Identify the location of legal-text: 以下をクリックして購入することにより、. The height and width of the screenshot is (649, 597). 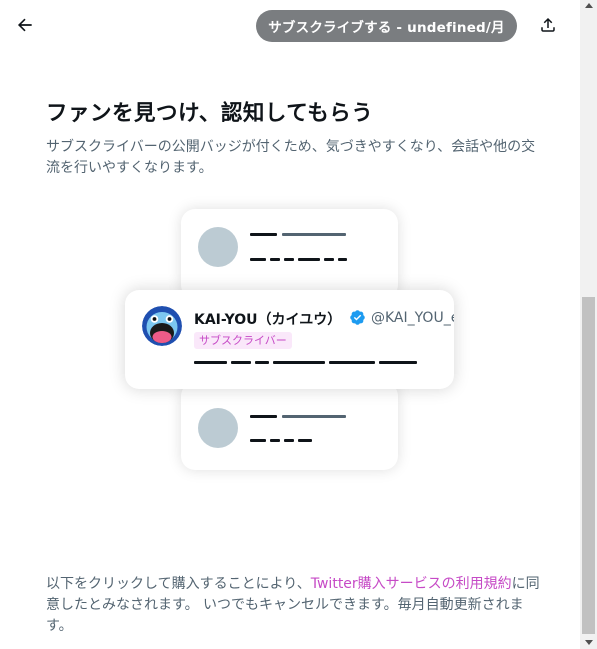
(178, 584).